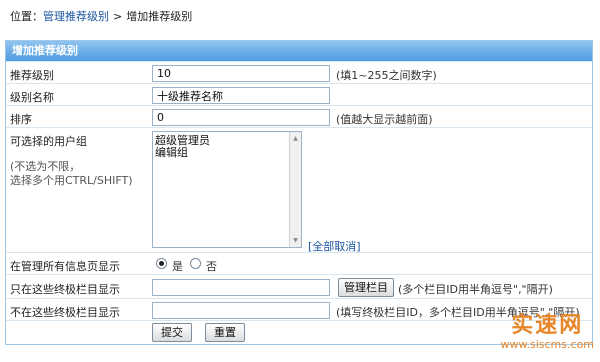 The width and height of the screenshot is (600, 362). I want to click on row-show-only: 只在这些终极栏目显示 管理栏目 (多个栏目ID用半角逗号","隔开), so click(299, 286).